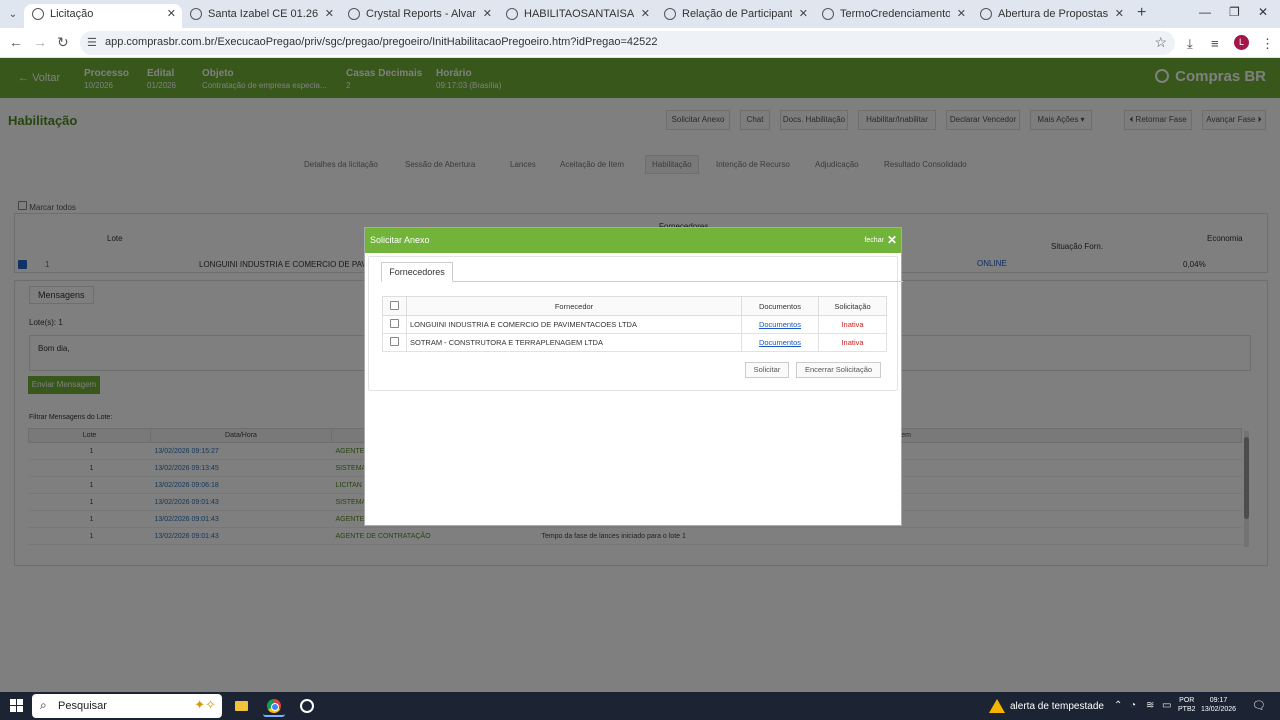 This screenshot has height=720, width=1280. I want to click on profile-avatar: L, so click(1241, 42).